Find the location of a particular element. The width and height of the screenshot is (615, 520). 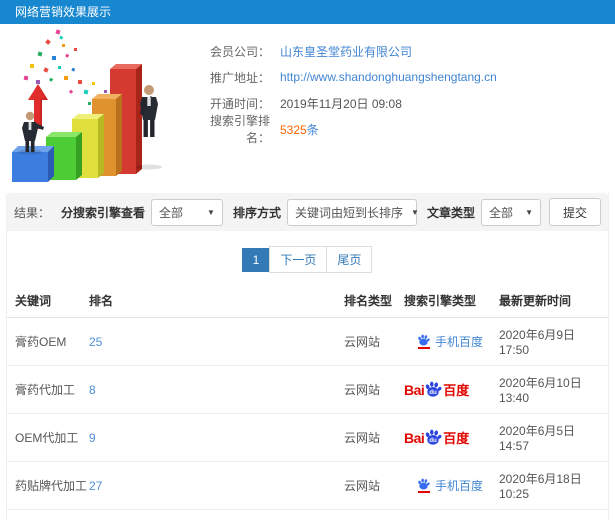

rank-cell: 25 is located at coordinates (216, 341).